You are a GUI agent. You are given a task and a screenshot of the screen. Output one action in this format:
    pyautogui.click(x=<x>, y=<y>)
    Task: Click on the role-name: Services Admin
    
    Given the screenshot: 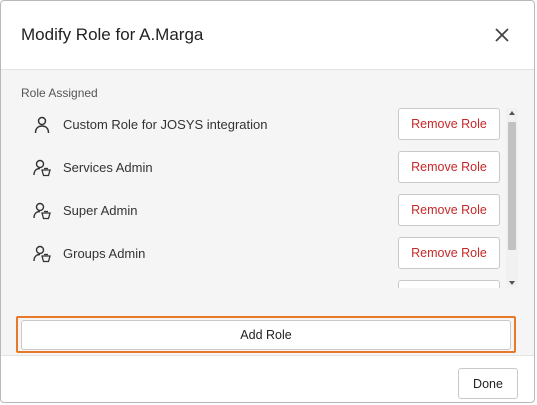 What is the action you would take?
    pyautogui.click(x=108, y=167)
    